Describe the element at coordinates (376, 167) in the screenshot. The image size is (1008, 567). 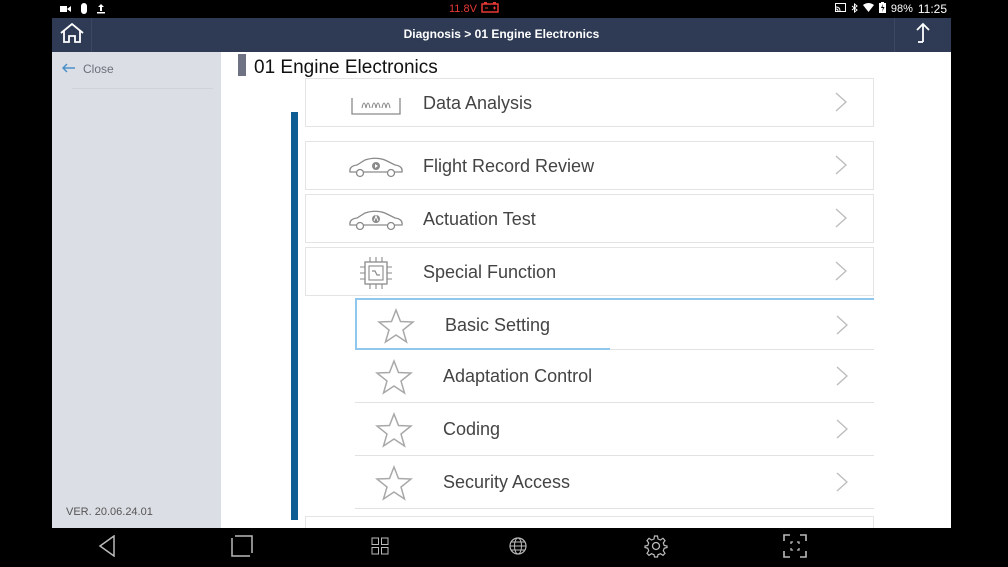
I see `car-record-icon` at that location.